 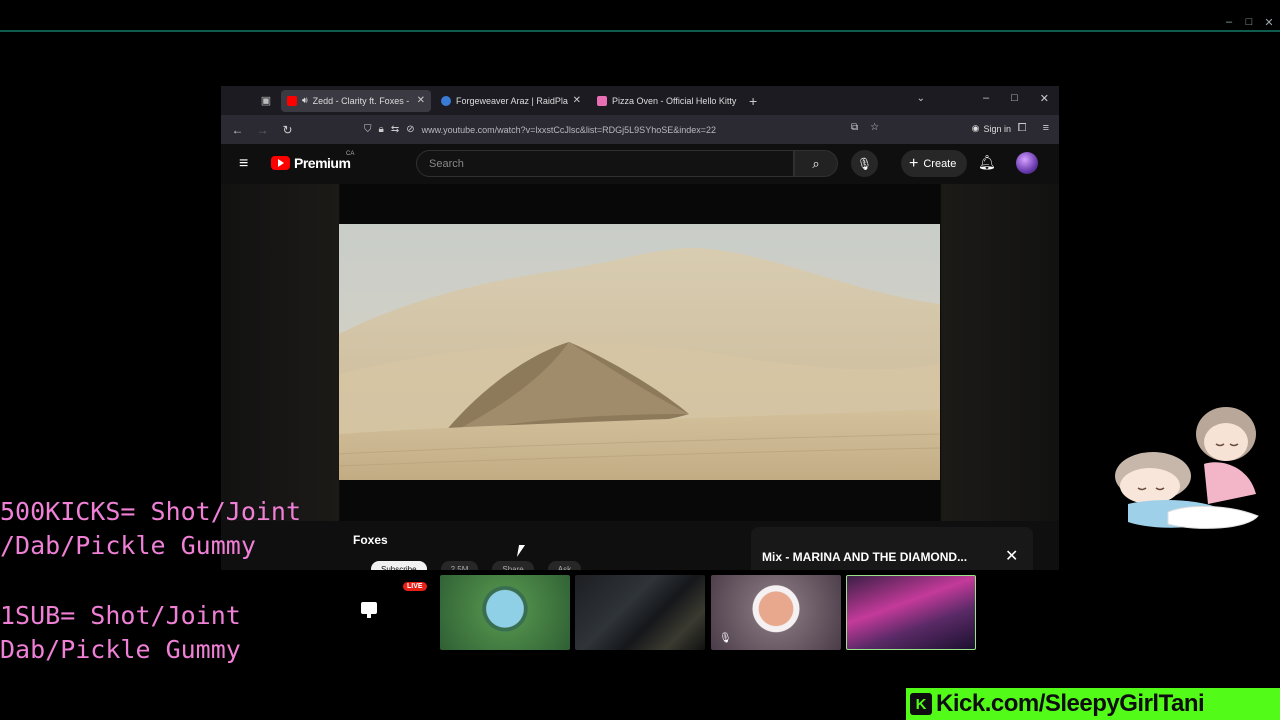 What do you see at coordinates (1070, 703) in the screenshot?
I see `kick-channel-url: Kick.com/SleepyGirlTani` at bounding box center [1070, 703].